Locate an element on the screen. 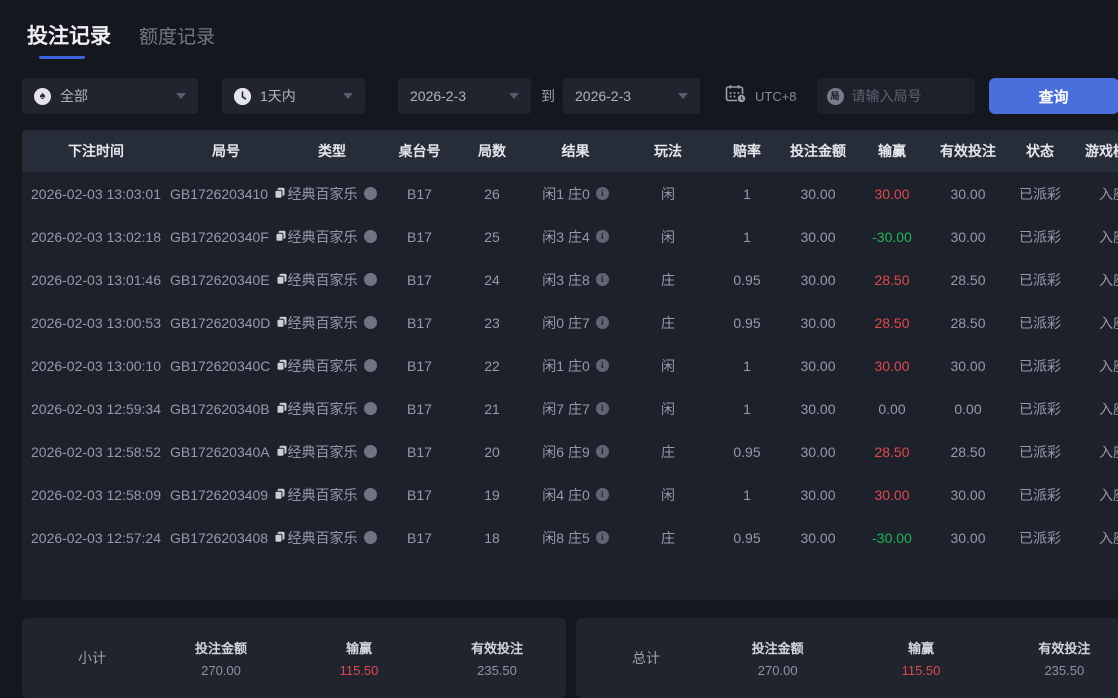 Image resolution: width=1118 pixels, height=698 pixels. cell-round-no: 21 is located at coordinates (492, 408).